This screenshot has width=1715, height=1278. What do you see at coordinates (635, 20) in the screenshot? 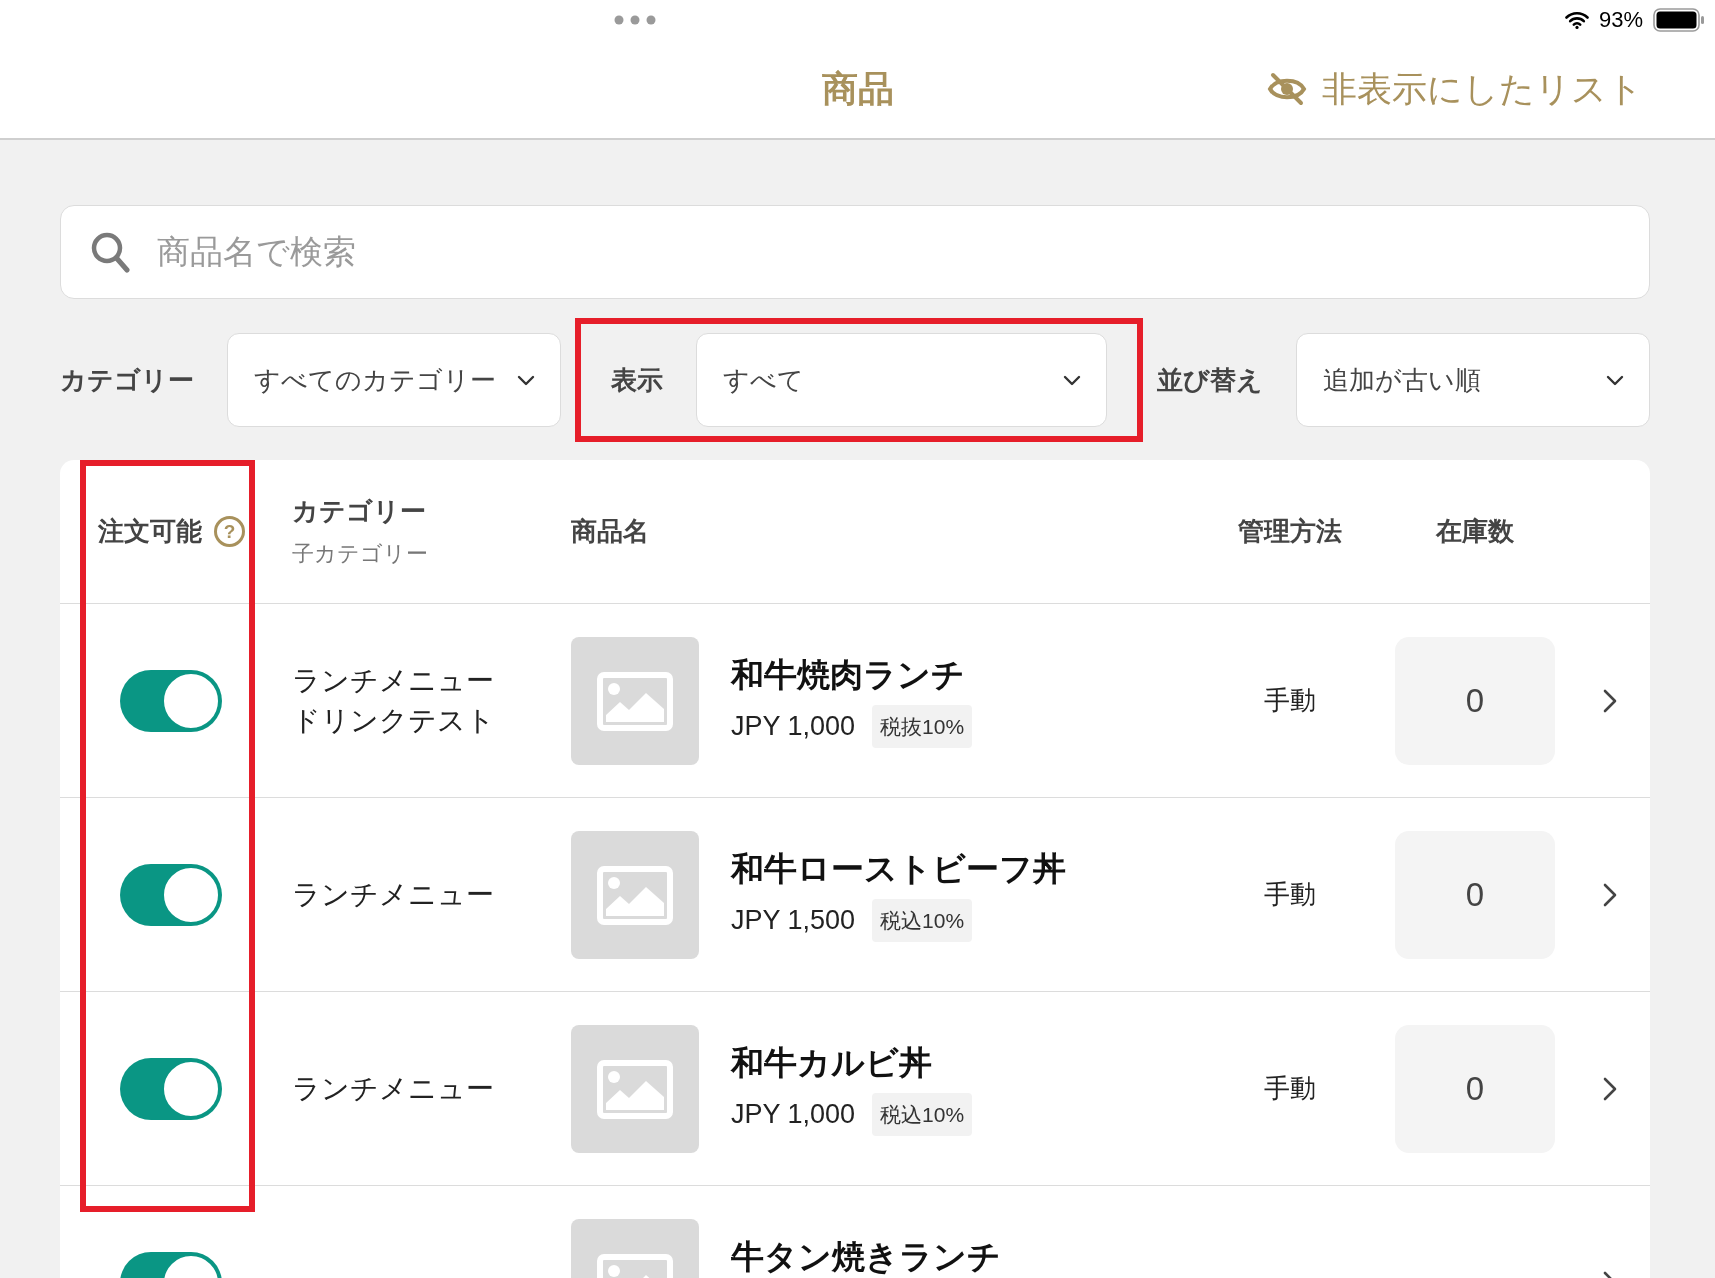
I see `more-dots-icon` at bounding box center [635, 20].